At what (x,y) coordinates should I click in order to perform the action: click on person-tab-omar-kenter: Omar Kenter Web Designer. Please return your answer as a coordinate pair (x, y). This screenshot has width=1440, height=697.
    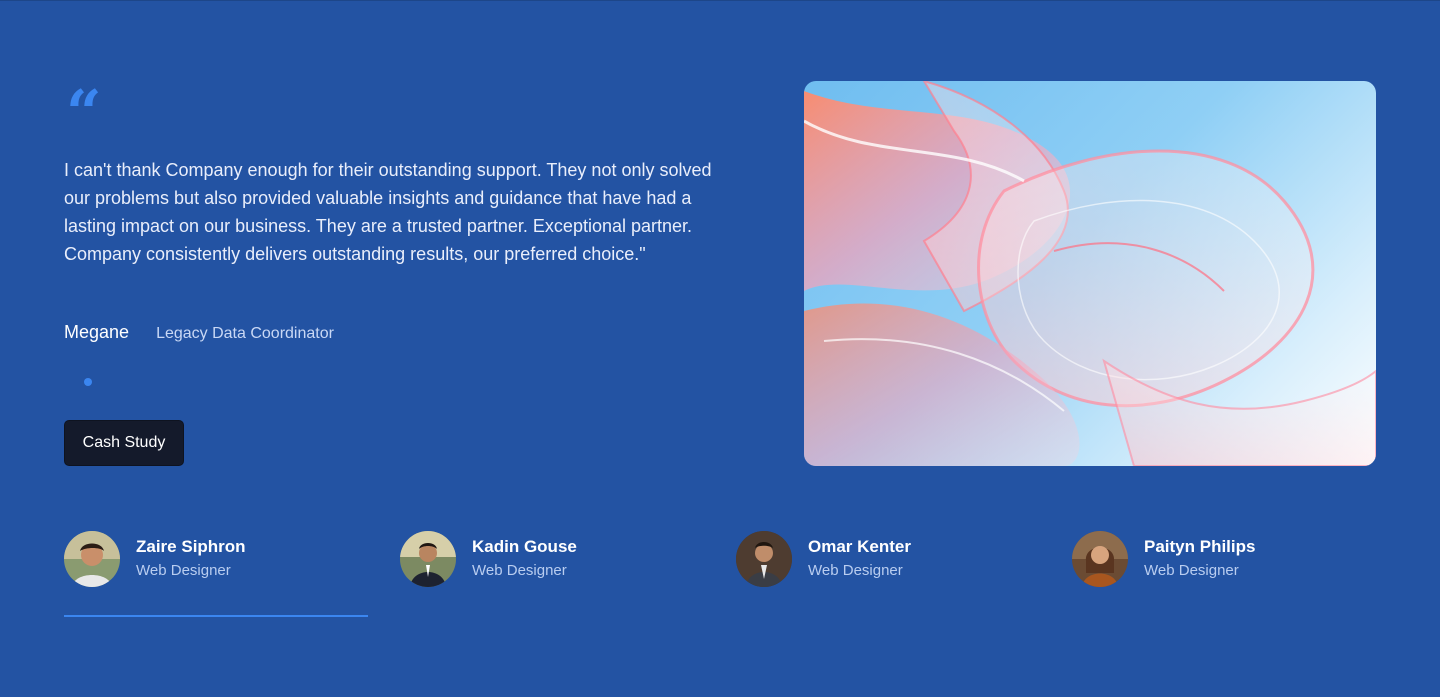
    Looking at the image, I should click on (886, 559).